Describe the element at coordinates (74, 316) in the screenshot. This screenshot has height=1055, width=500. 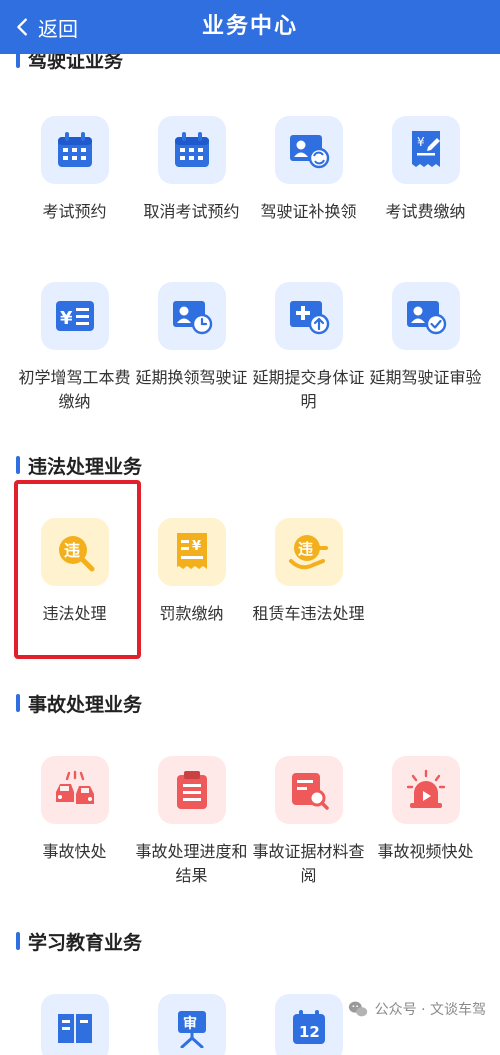
I see `payment-list-icon: ¥` at that location.